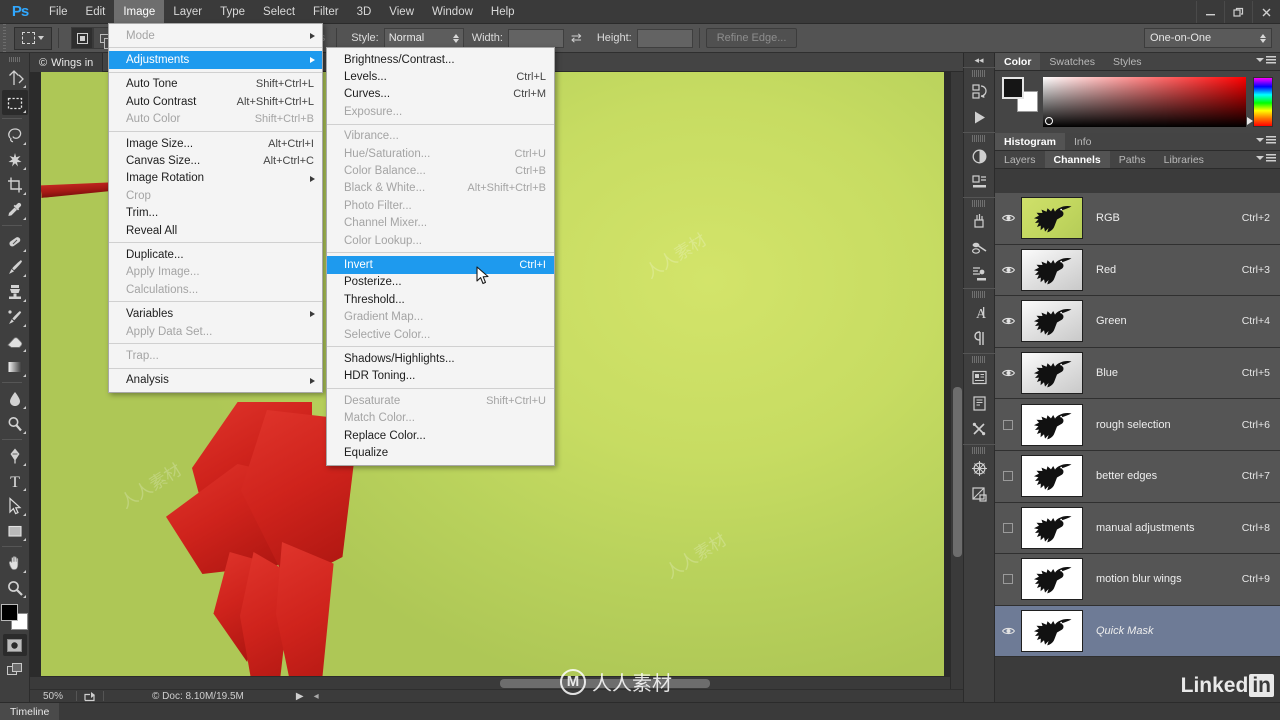 Image resolution: width=1280 pixels, height=720 pixels. Describe the element at coordinates (490, 682) in the screenshot. I see `canvas-horizontal-scrollbar` at that location.